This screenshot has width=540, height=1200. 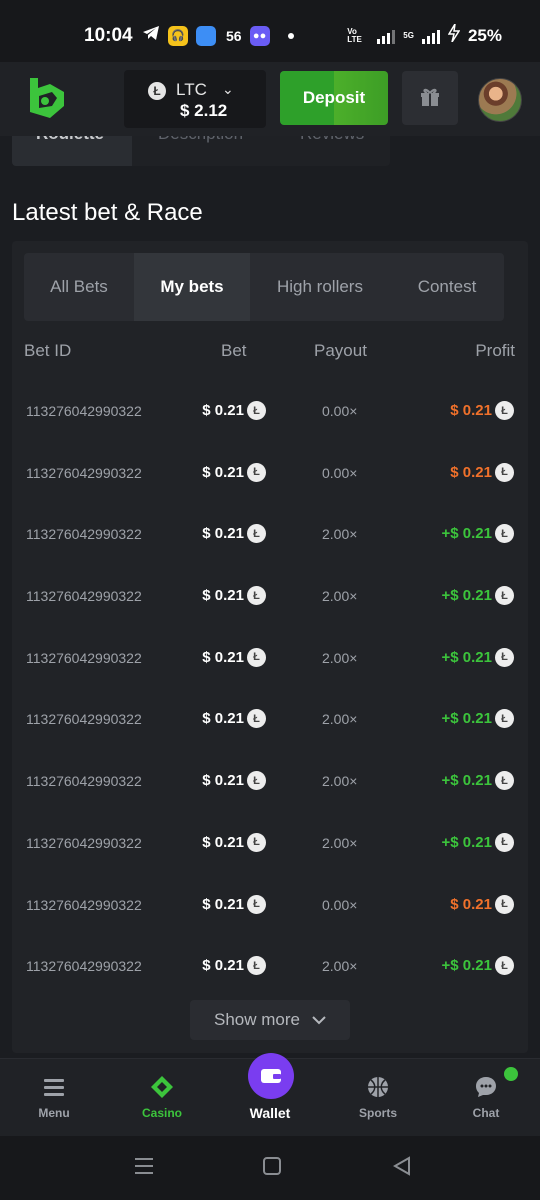 I want to click on app-header: Ł LTC ⌄ $ 2.12 Deposit, so click(x=270, y=99).